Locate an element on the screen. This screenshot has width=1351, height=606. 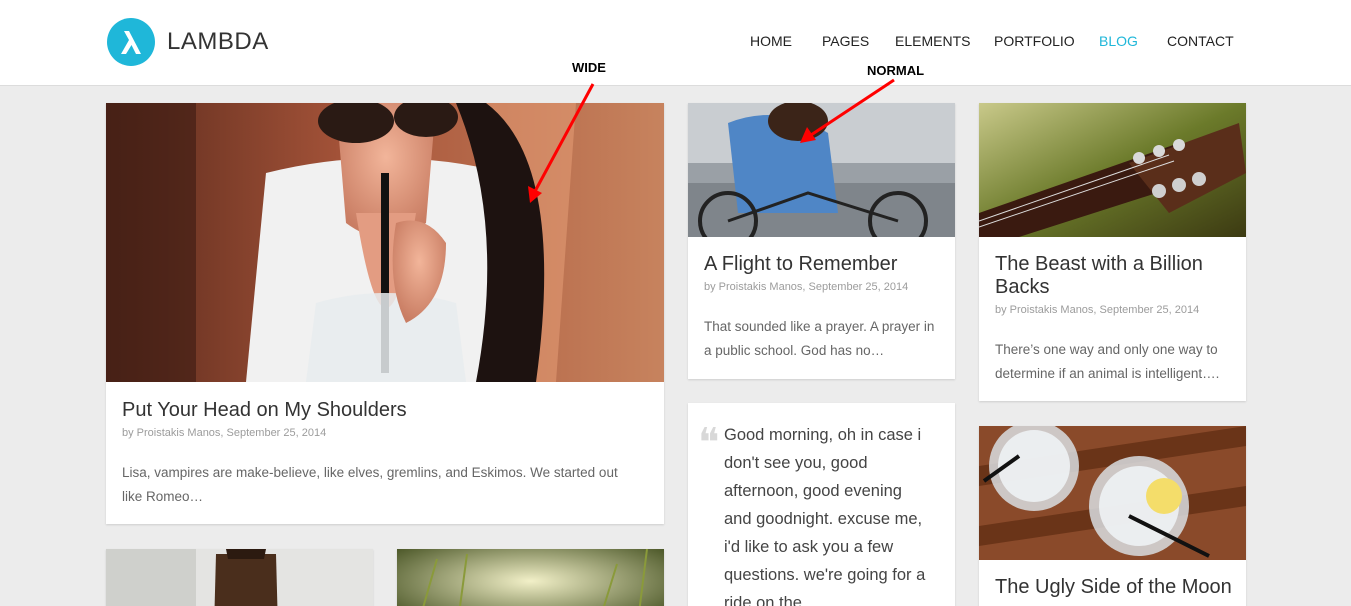
post-title: A Flight to Remember is located at coordinates (822, 264).